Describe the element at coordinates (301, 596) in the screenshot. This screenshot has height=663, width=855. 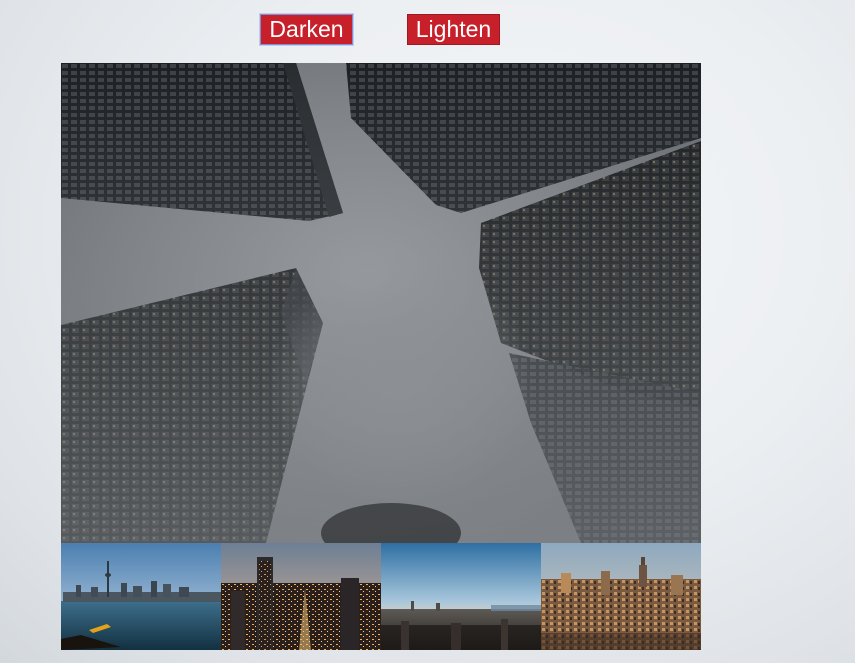
I see `thumbnail-city-lights` at that location.